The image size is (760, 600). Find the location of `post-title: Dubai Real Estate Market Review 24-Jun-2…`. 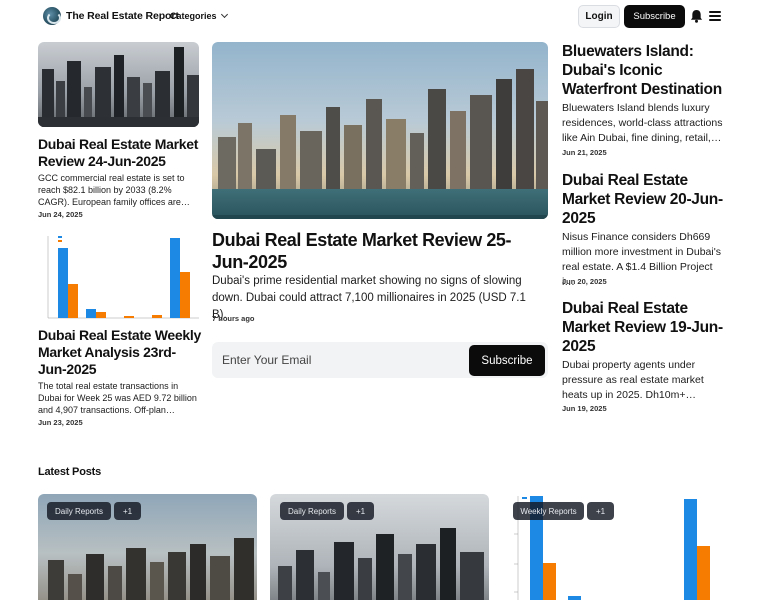

post-title: Dubai Real Estate Market Review 24-Jun-2… is located at coordinates (120, 153).